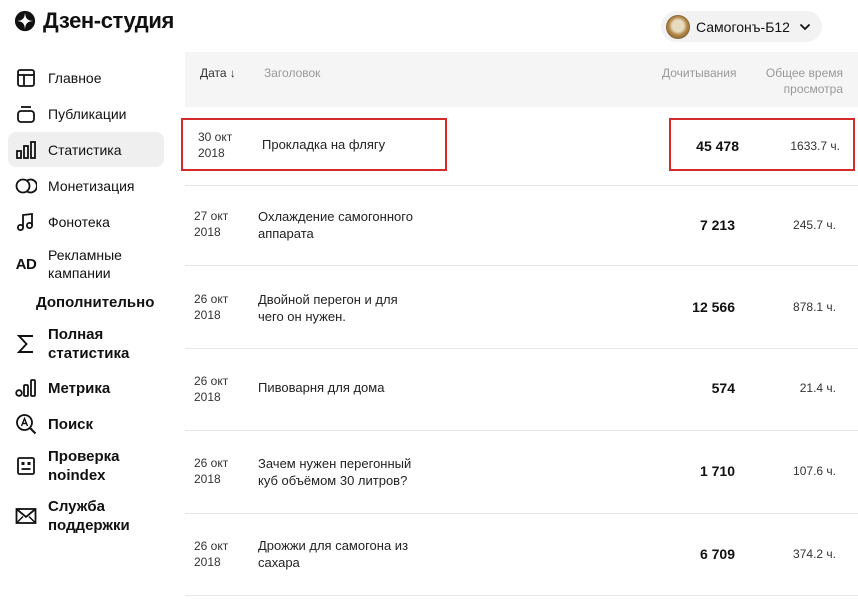 The image size is (858, 607). I want to click on sidebar-section-title: Дополнительно, so click(95, 302).